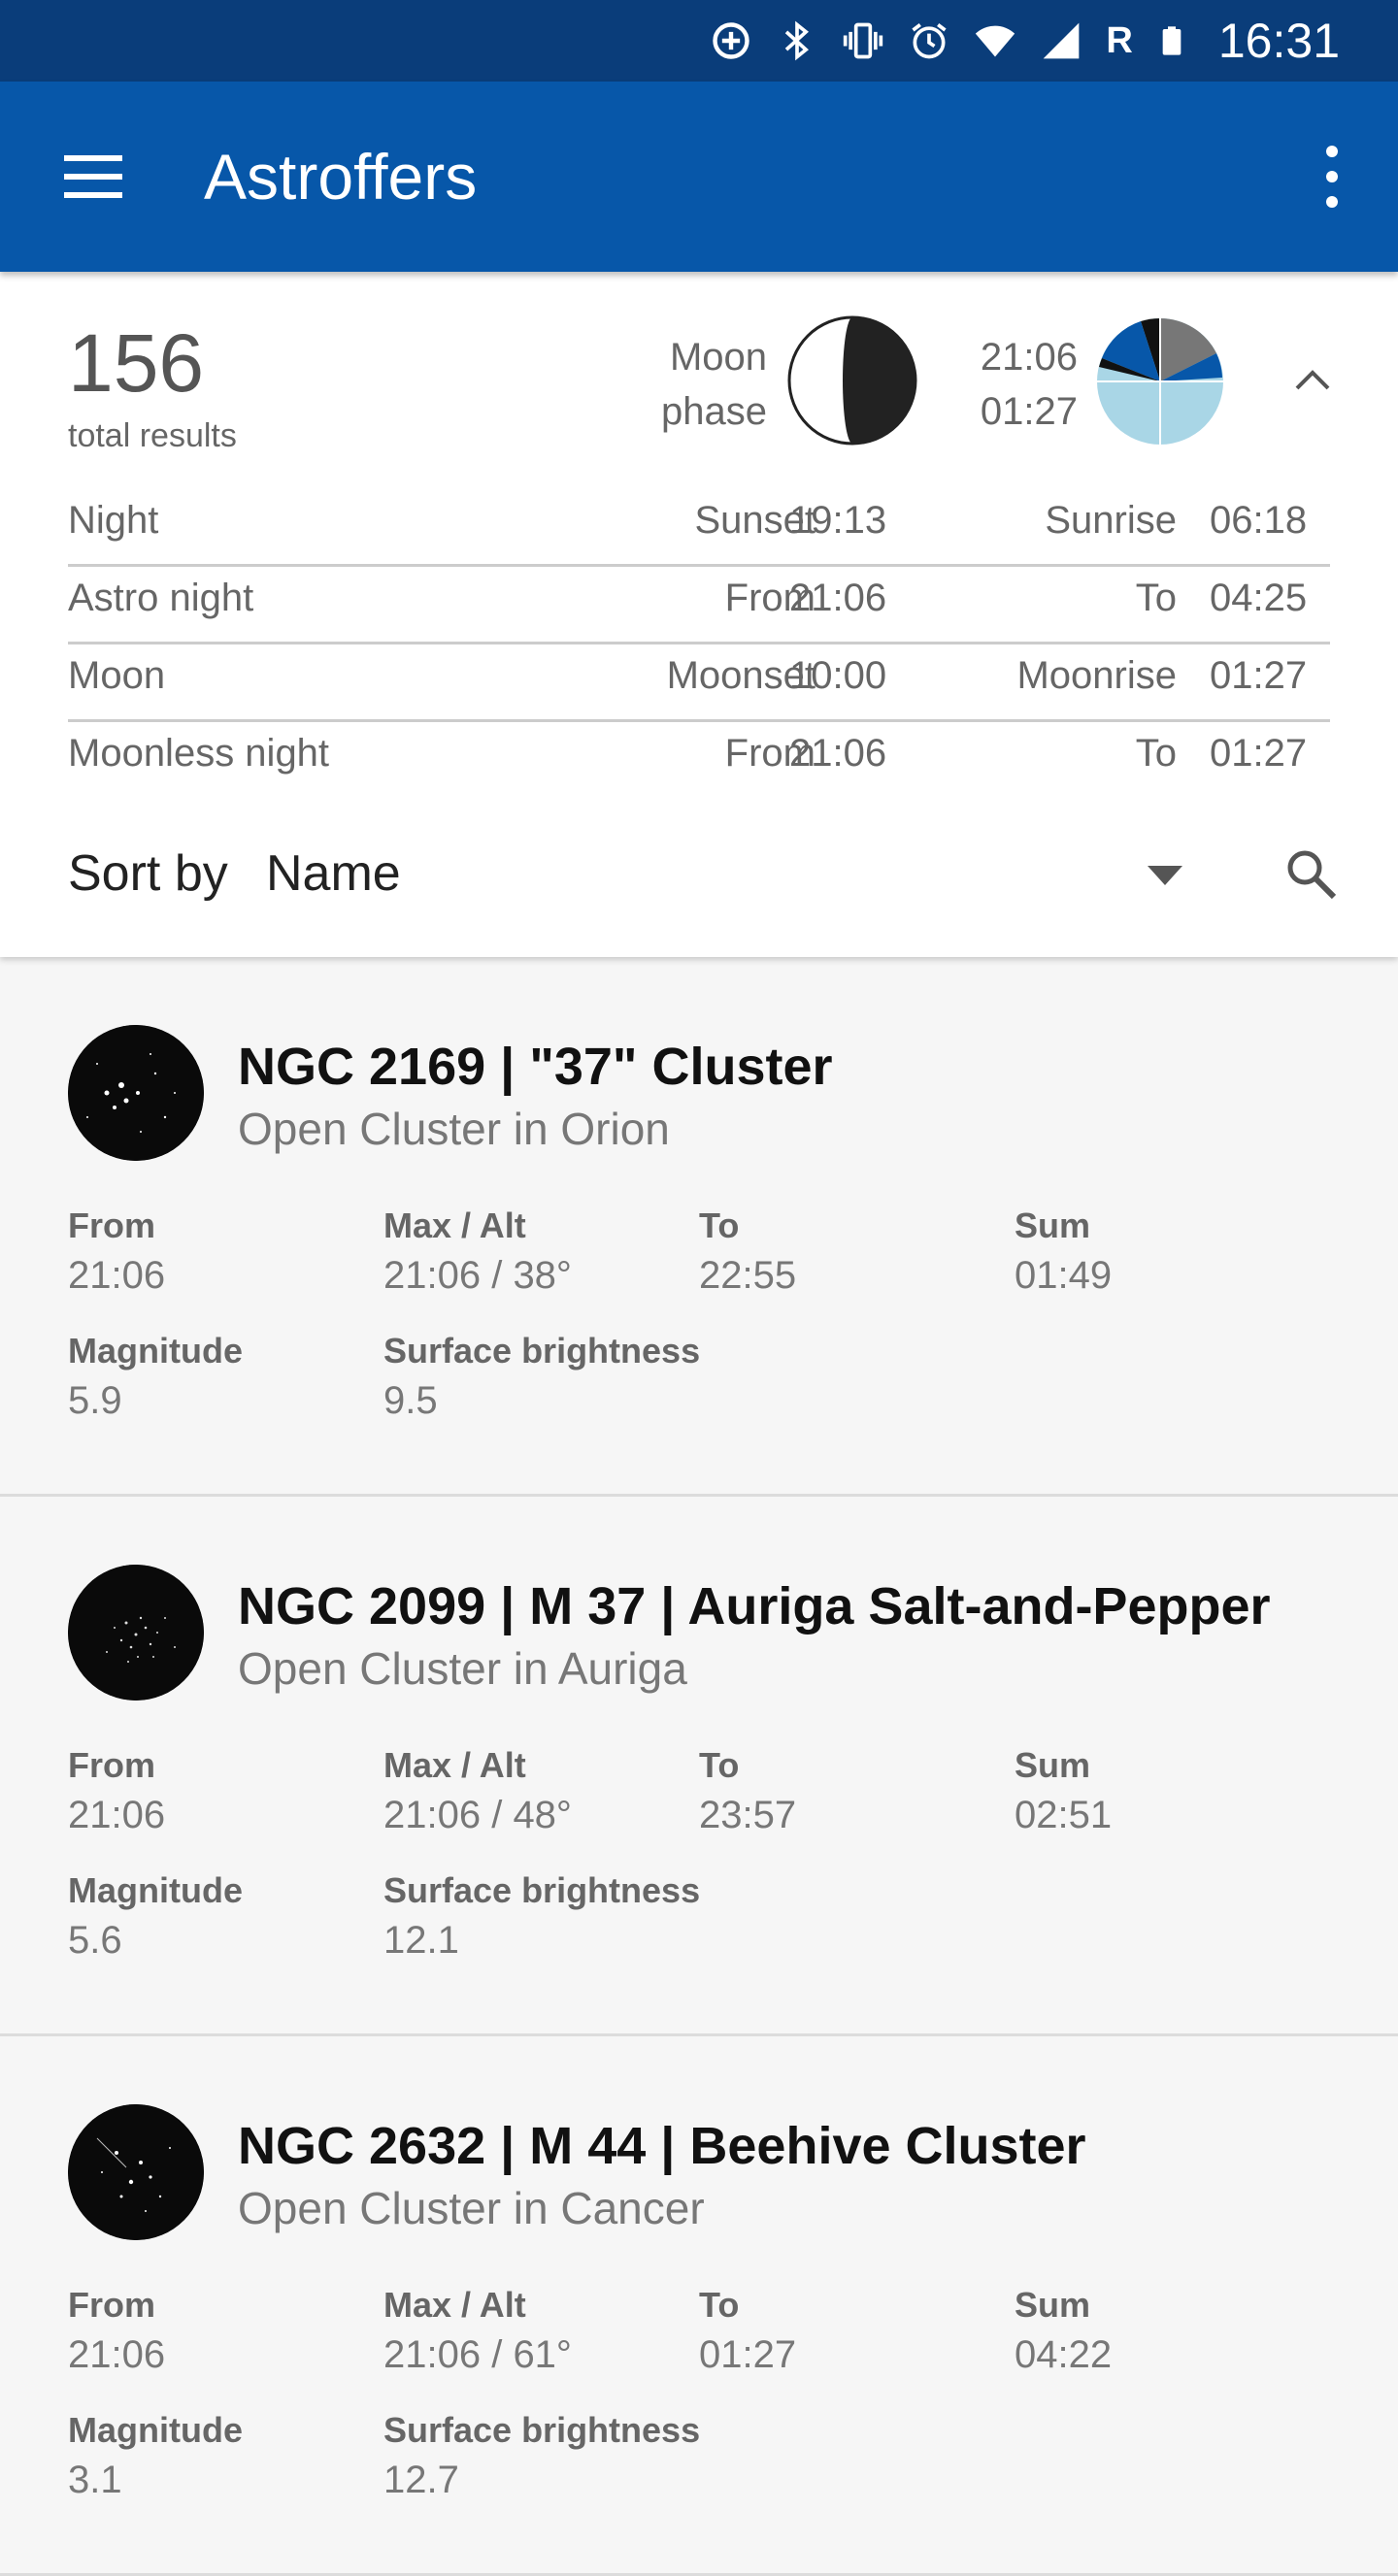  Describe the element at coordinates (1064, 1815) in the screenshot. I see `sum-value: 02:51` at that location.